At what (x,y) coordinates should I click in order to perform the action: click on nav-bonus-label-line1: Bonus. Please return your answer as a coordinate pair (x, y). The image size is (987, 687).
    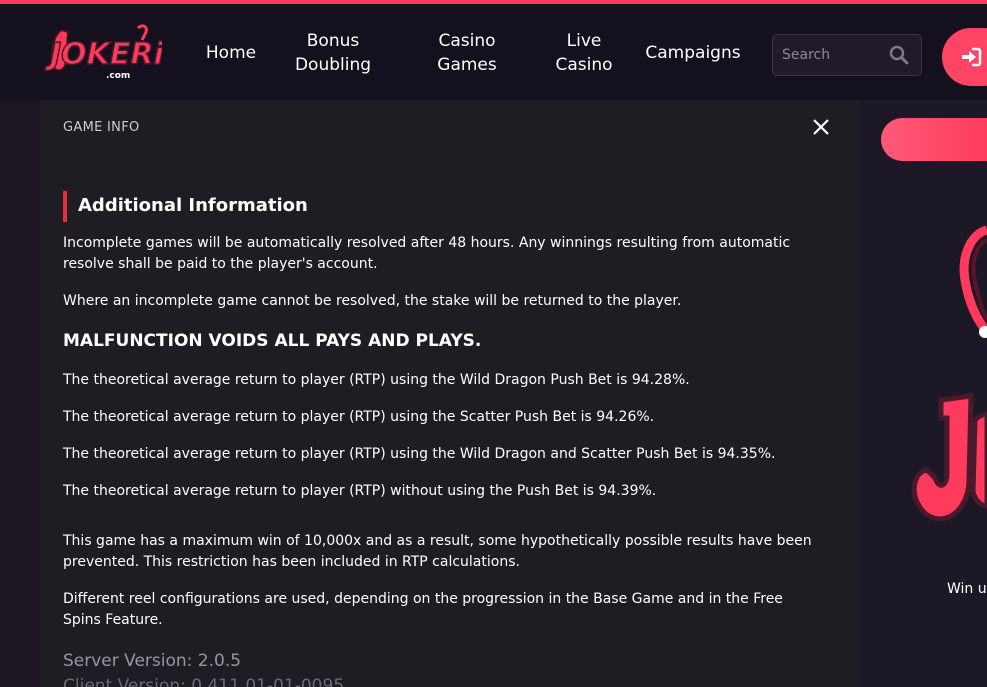
    Looking at the image, I should click on (333, 41).